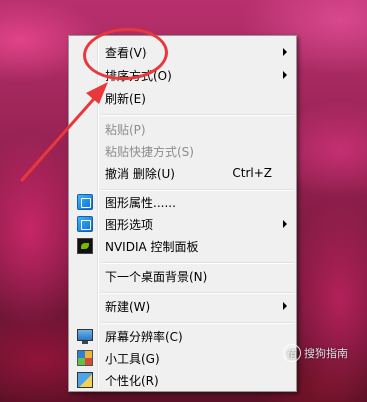 This screenshot has height=402, width=367. I want to click on menu-item-label: 下一个桌面背景(N), so click(156, 276).